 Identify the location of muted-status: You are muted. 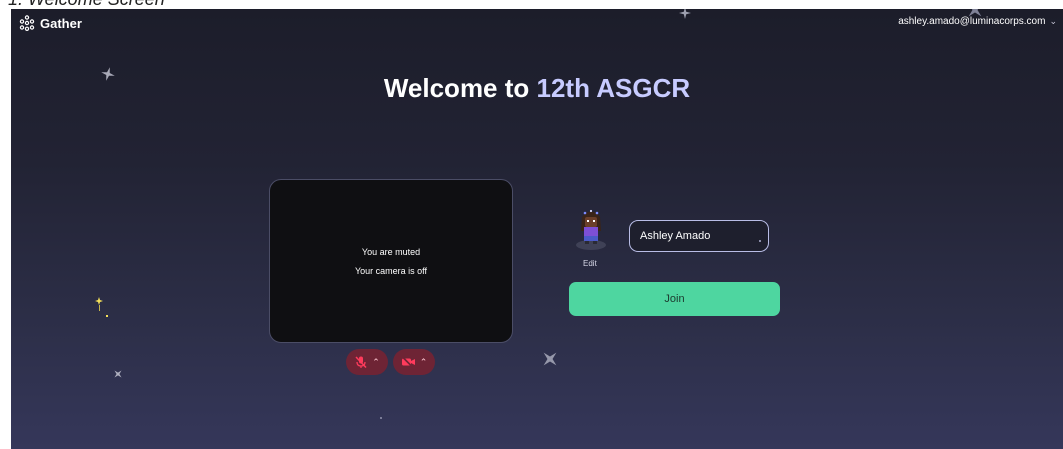
(391, 252).